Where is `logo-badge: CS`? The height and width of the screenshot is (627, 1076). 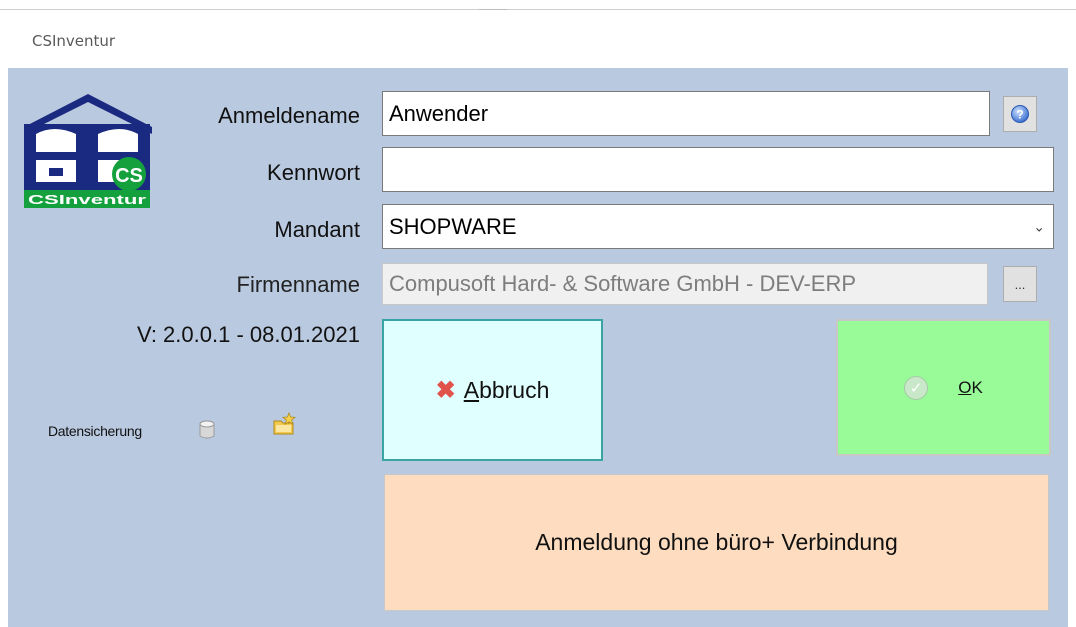 logo-badge: CS is located at coordinates (129, 176).